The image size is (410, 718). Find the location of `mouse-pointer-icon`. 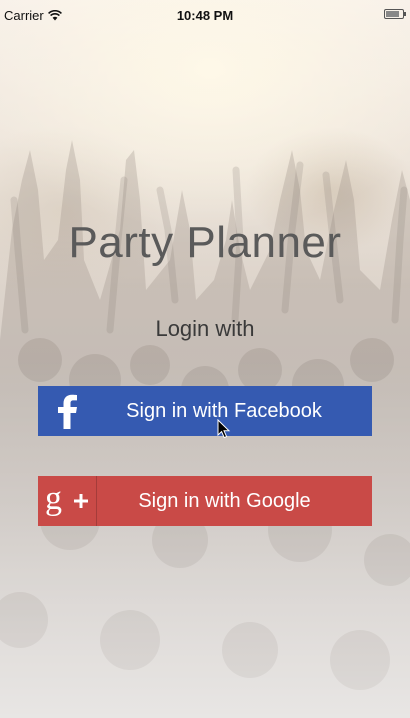

mouse-pointer-icon is located at coordinates (224, 429).